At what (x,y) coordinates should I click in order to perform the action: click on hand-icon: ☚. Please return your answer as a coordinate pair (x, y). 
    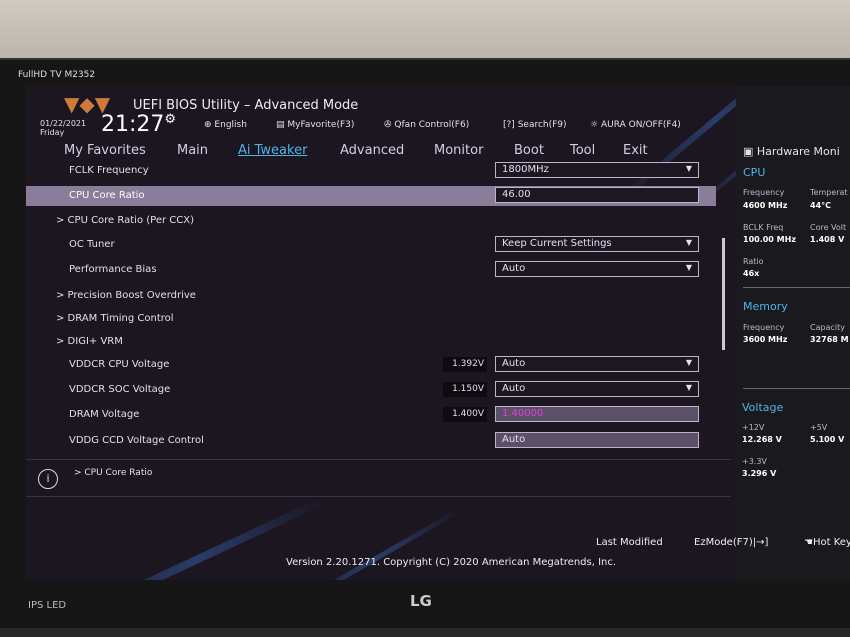
    Looking at the image, I should click on (808, 542).